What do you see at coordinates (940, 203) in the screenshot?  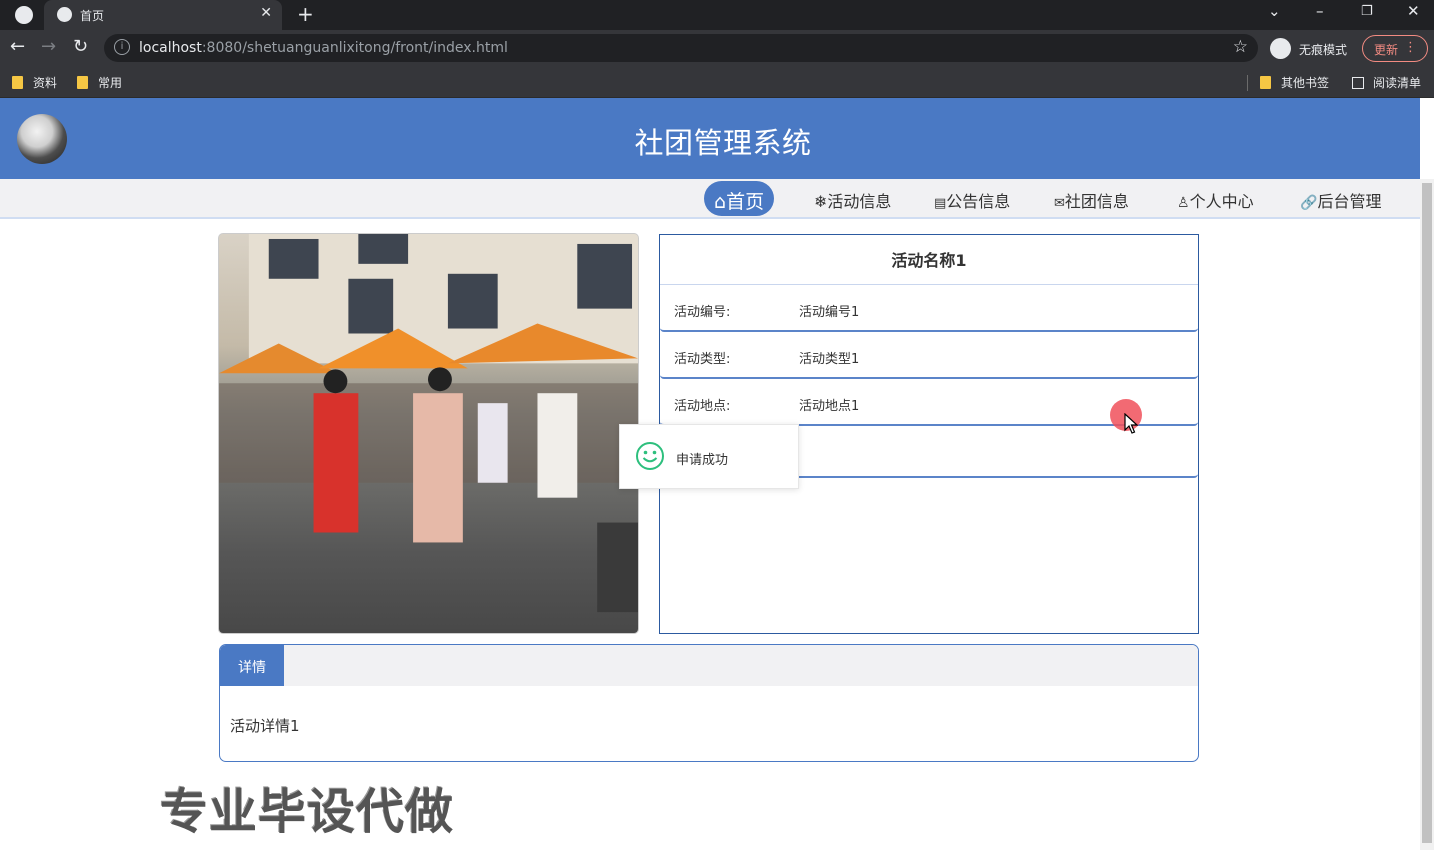 I see `clipboard-icon: ▤` at bounding box center [940, 203].